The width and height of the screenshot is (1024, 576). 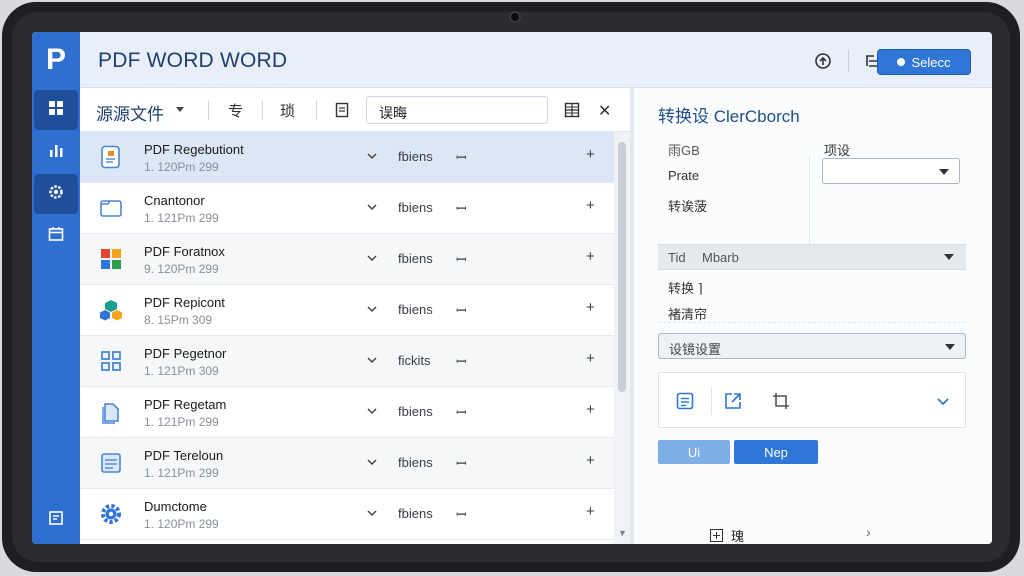 What do you see at coordinates (515, 17) in the screenshot?
I see `camera-dot` at bounding box center [515, 17].